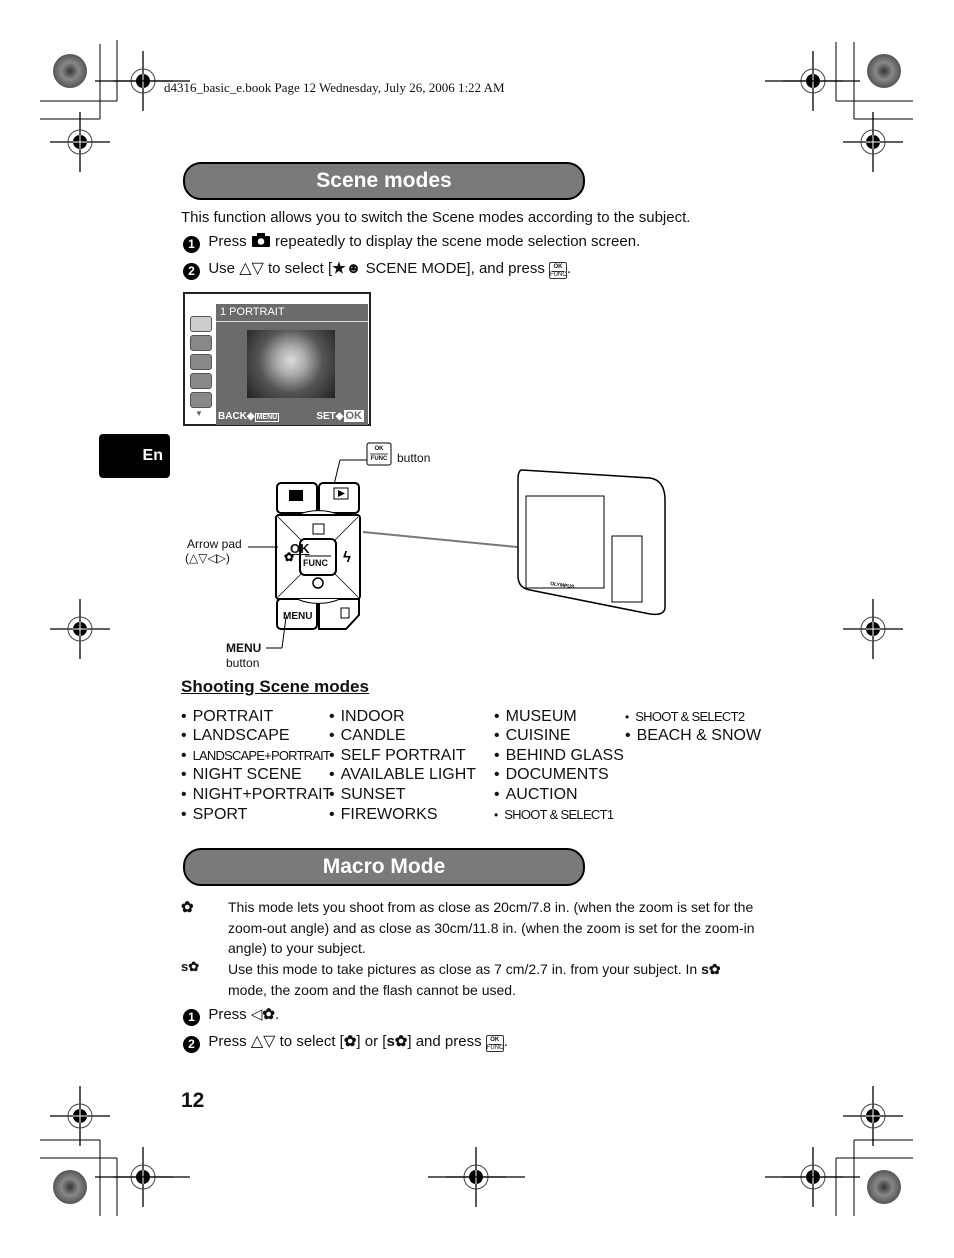  Describe the element at coordinates (256, 755) in the screenshot. I see `list-item: • LANDSCAPE+PORTRAIT` at that location.